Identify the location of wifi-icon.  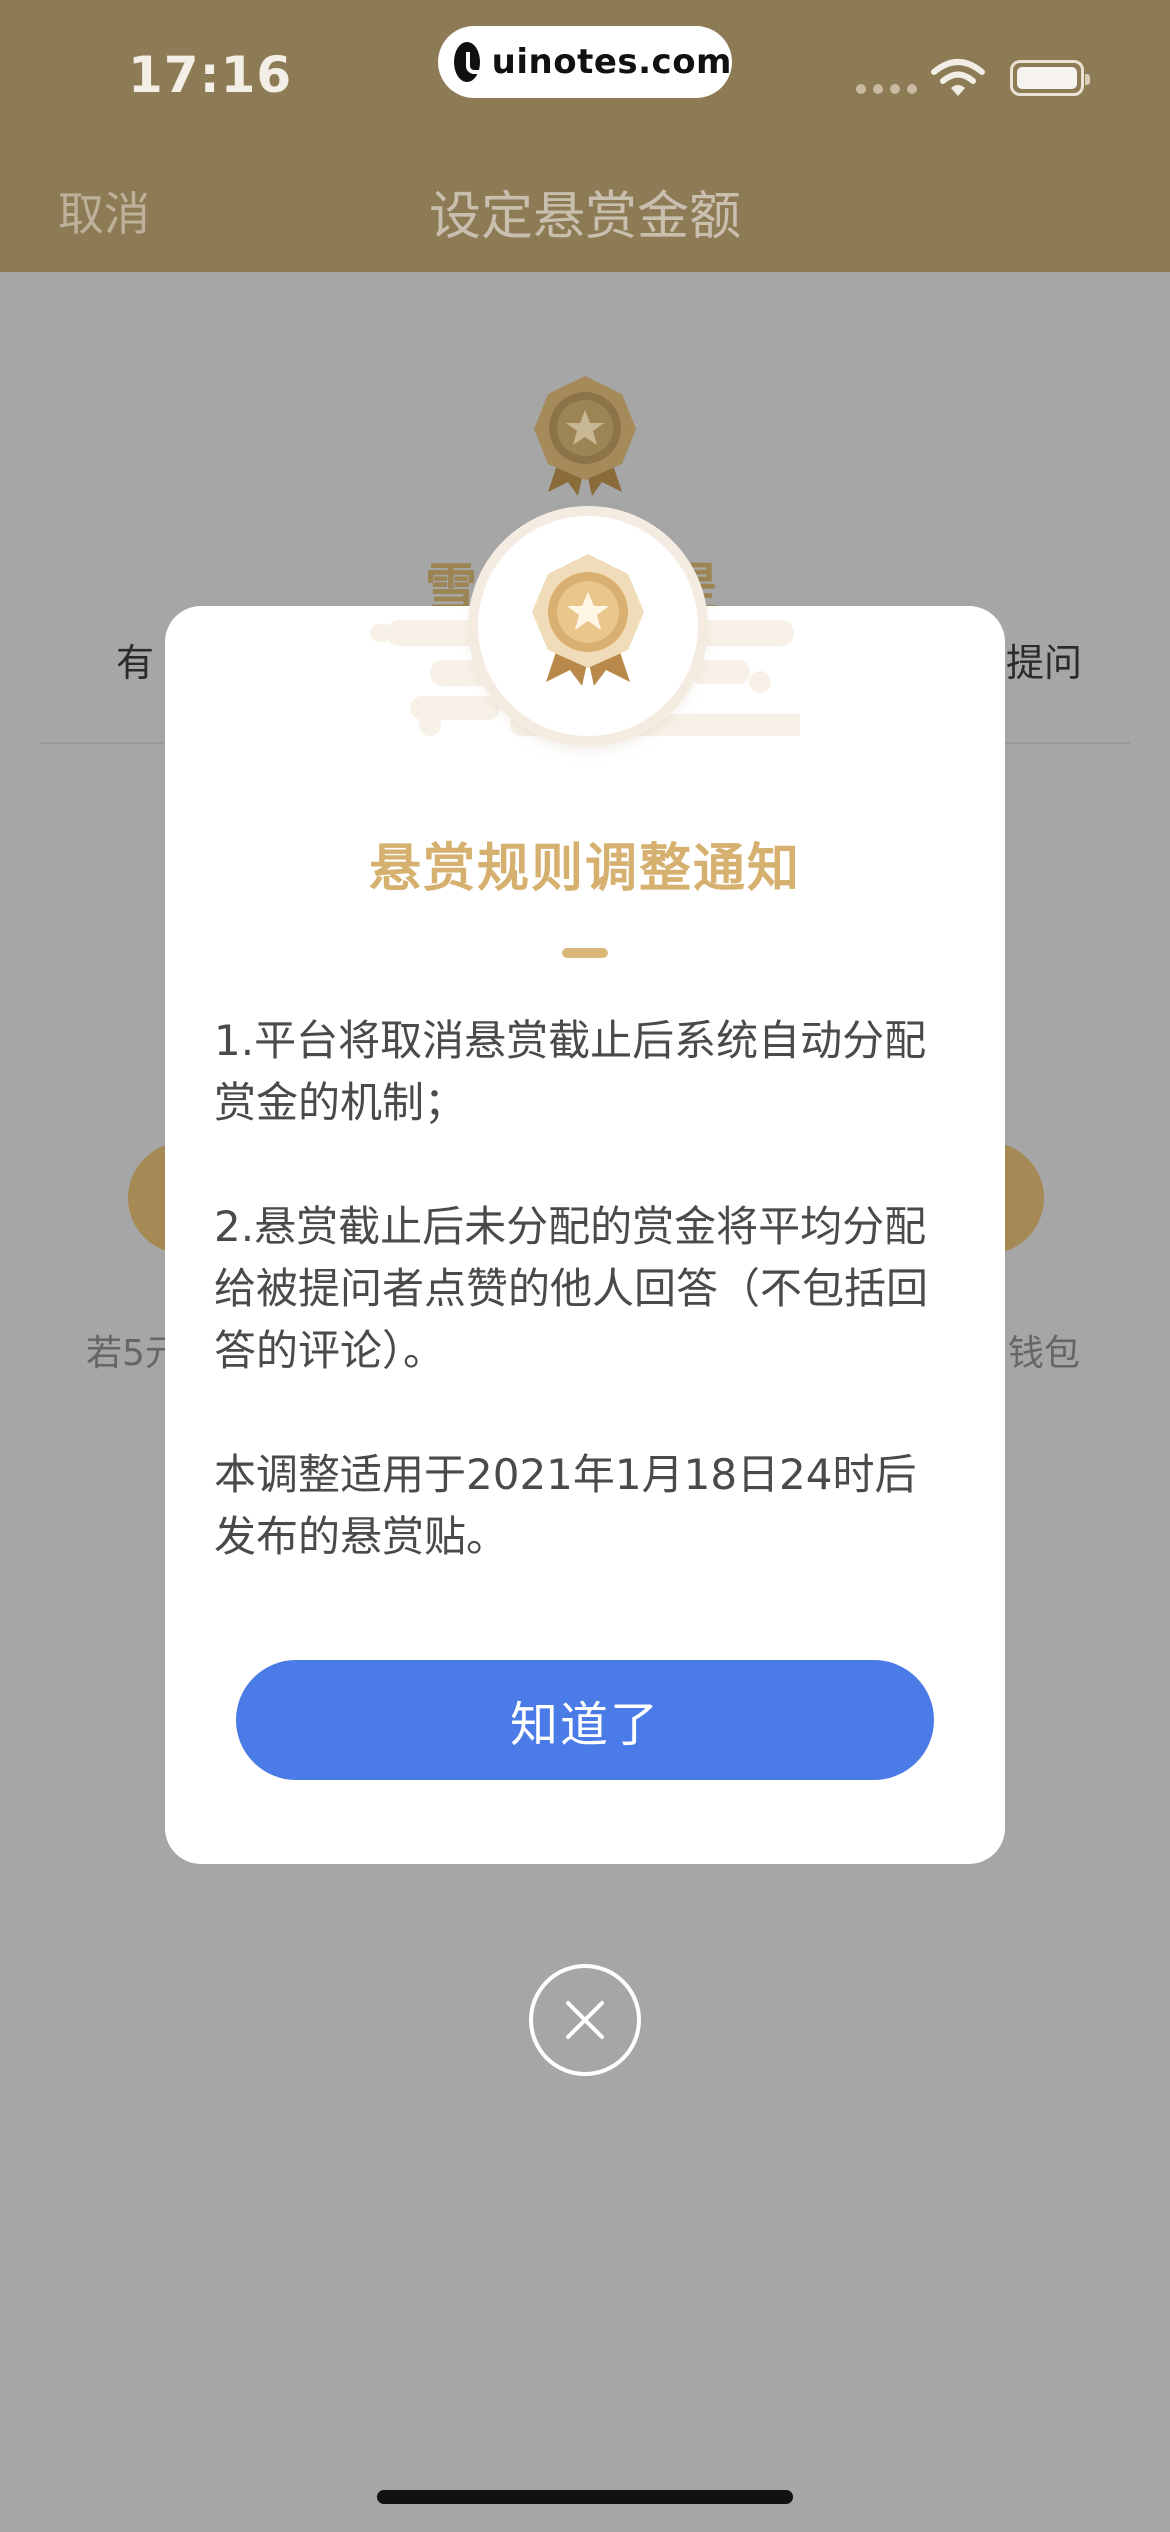
(958, 77).